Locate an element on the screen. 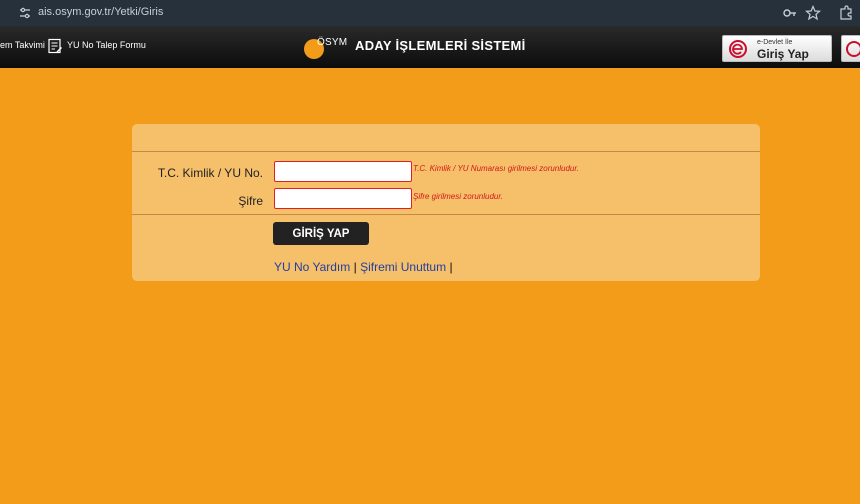  password-key-icon is located at coordinates (790, 13).